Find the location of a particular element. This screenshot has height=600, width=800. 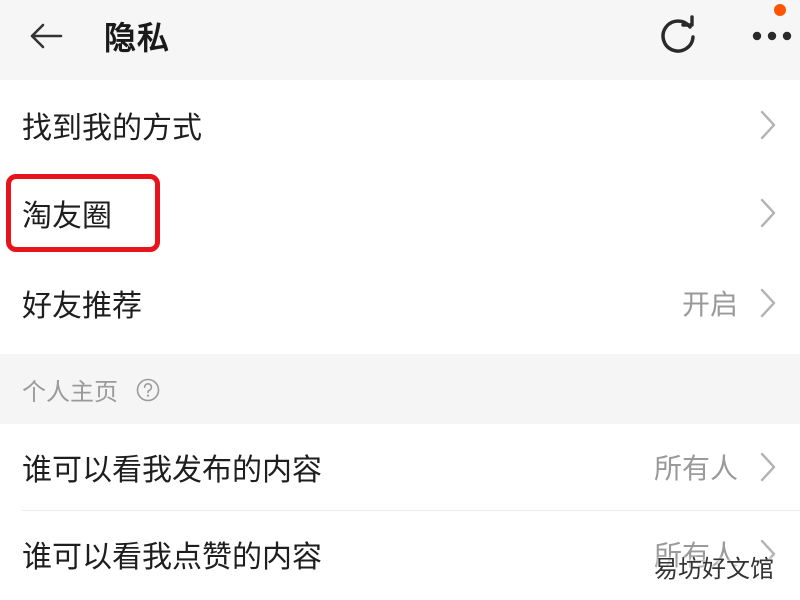

top-bar: 隐私 is located at coordinates (400, 40).